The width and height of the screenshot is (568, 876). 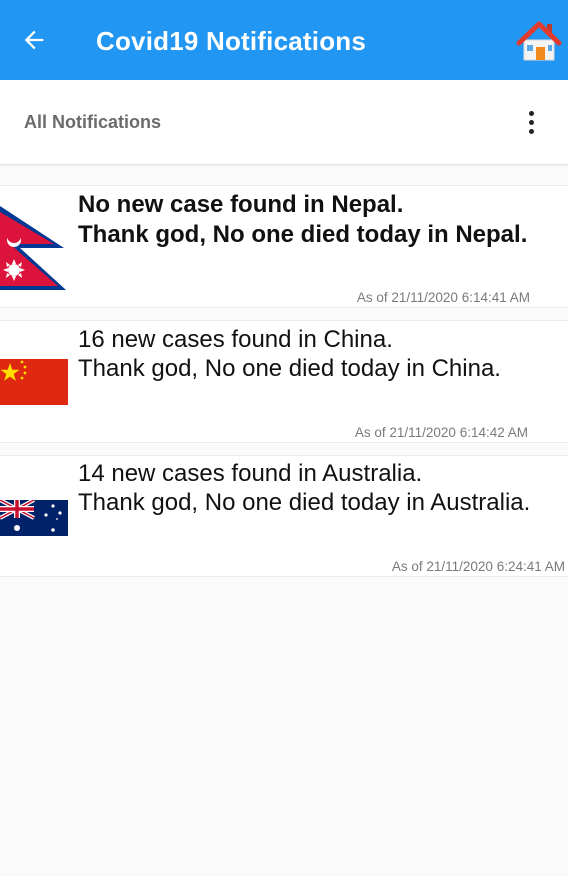 What do you see at coordinates (34, 382) in the screenshot?
I see `china-flag-icon` at bounding box center [34, 382].